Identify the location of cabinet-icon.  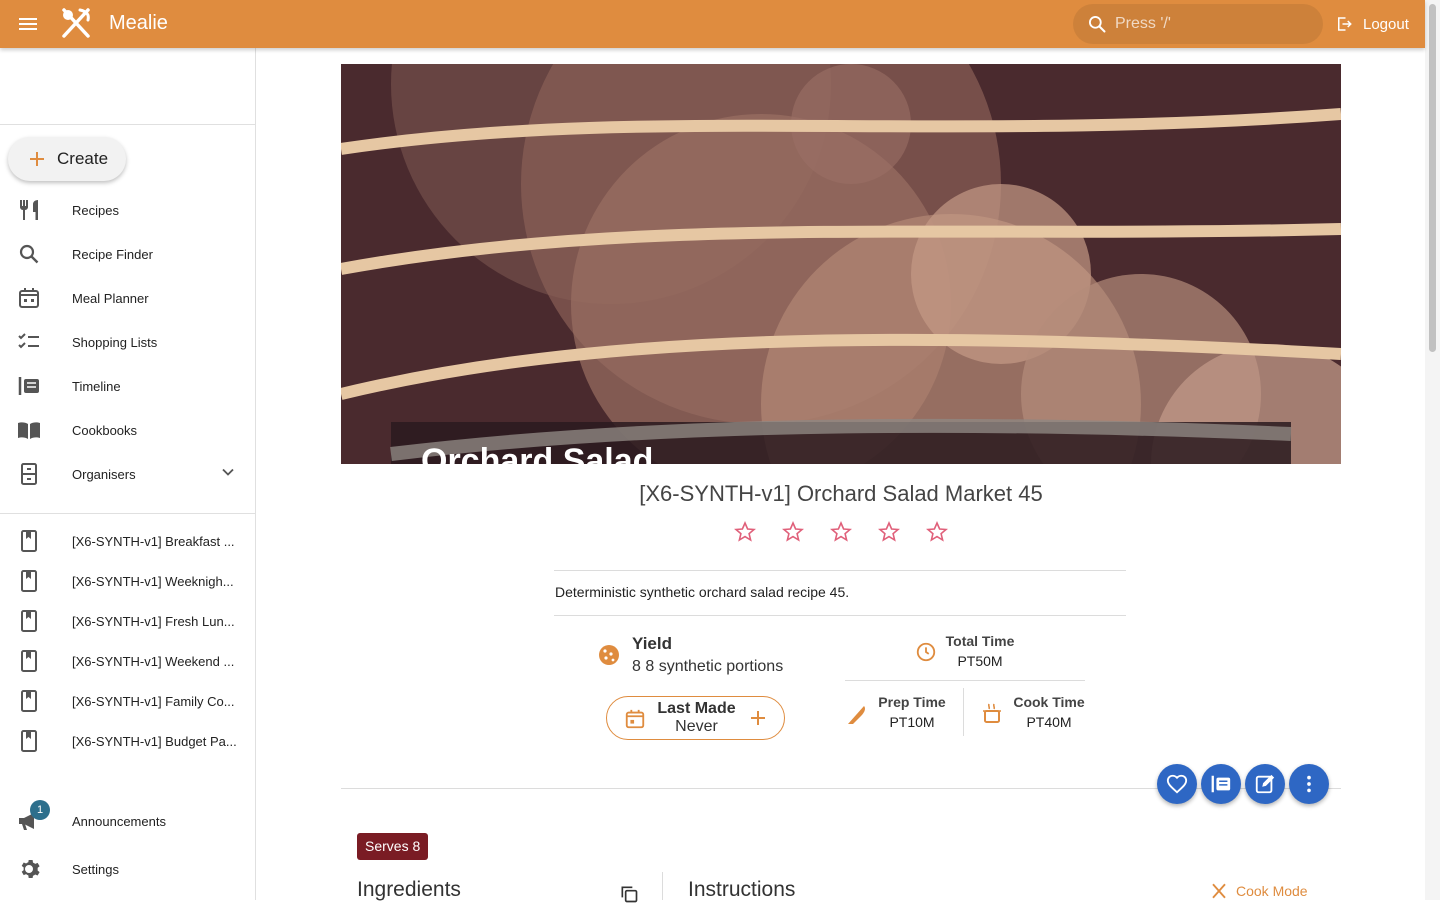
(29, 474).